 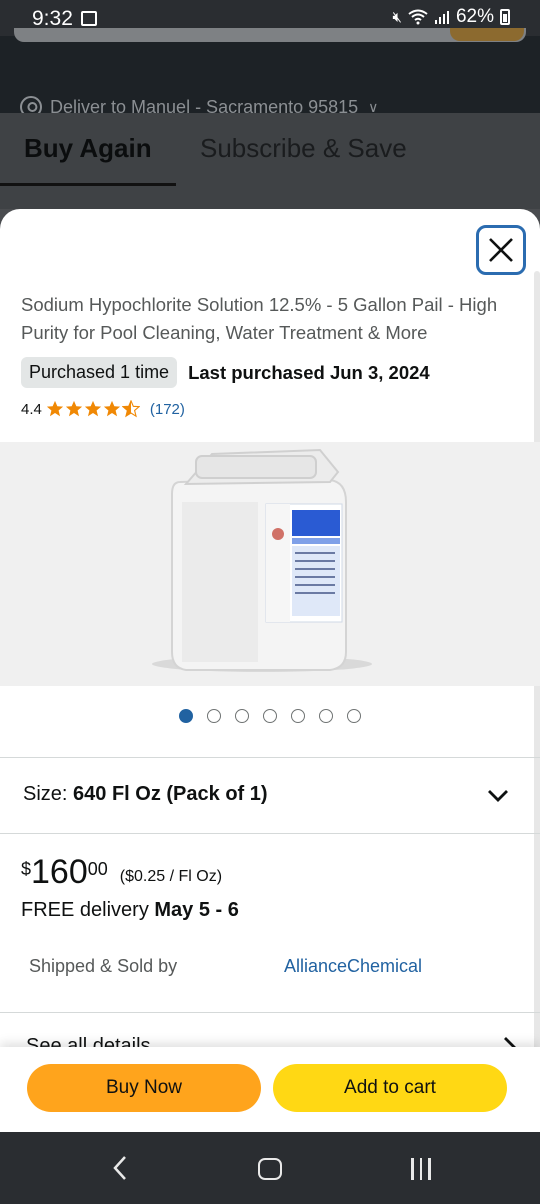 I want to click on delivery-prefix: FREE delivery, so click(x=85, y=910).